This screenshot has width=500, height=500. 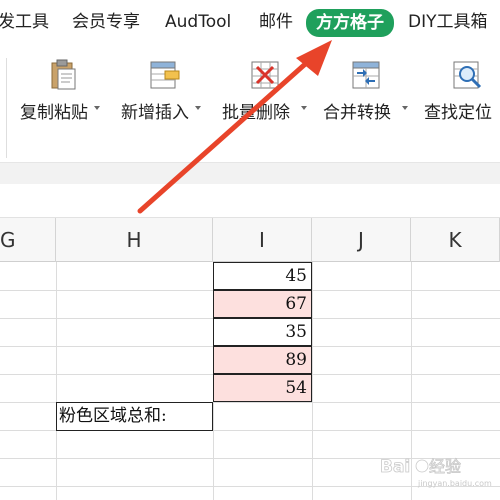 I want to click on insert-label: 新增插入, so click(x=155, y=113).